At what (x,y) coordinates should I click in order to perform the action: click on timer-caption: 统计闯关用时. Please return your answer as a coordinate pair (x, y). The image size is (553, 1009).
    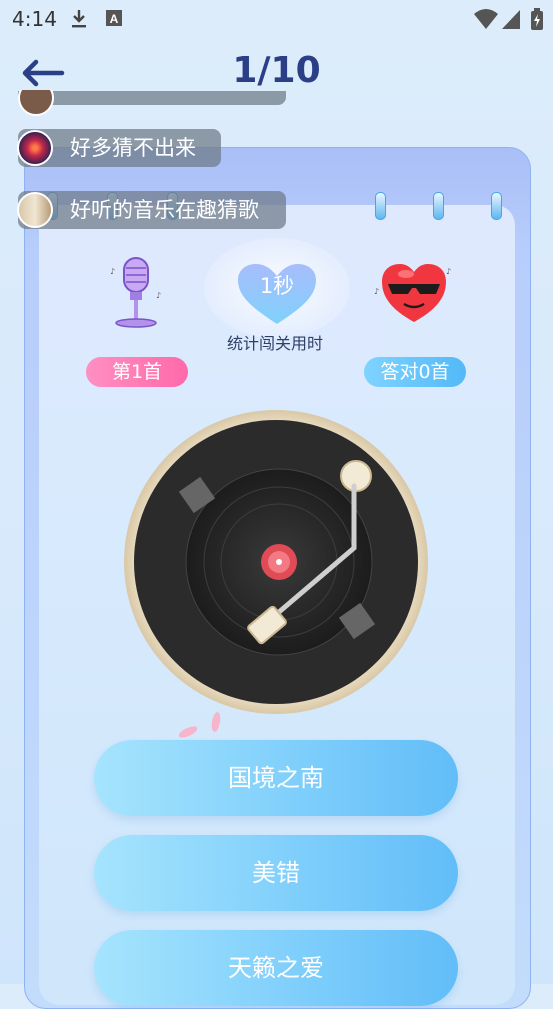
    Looking at the image, I should click on (274, 343).